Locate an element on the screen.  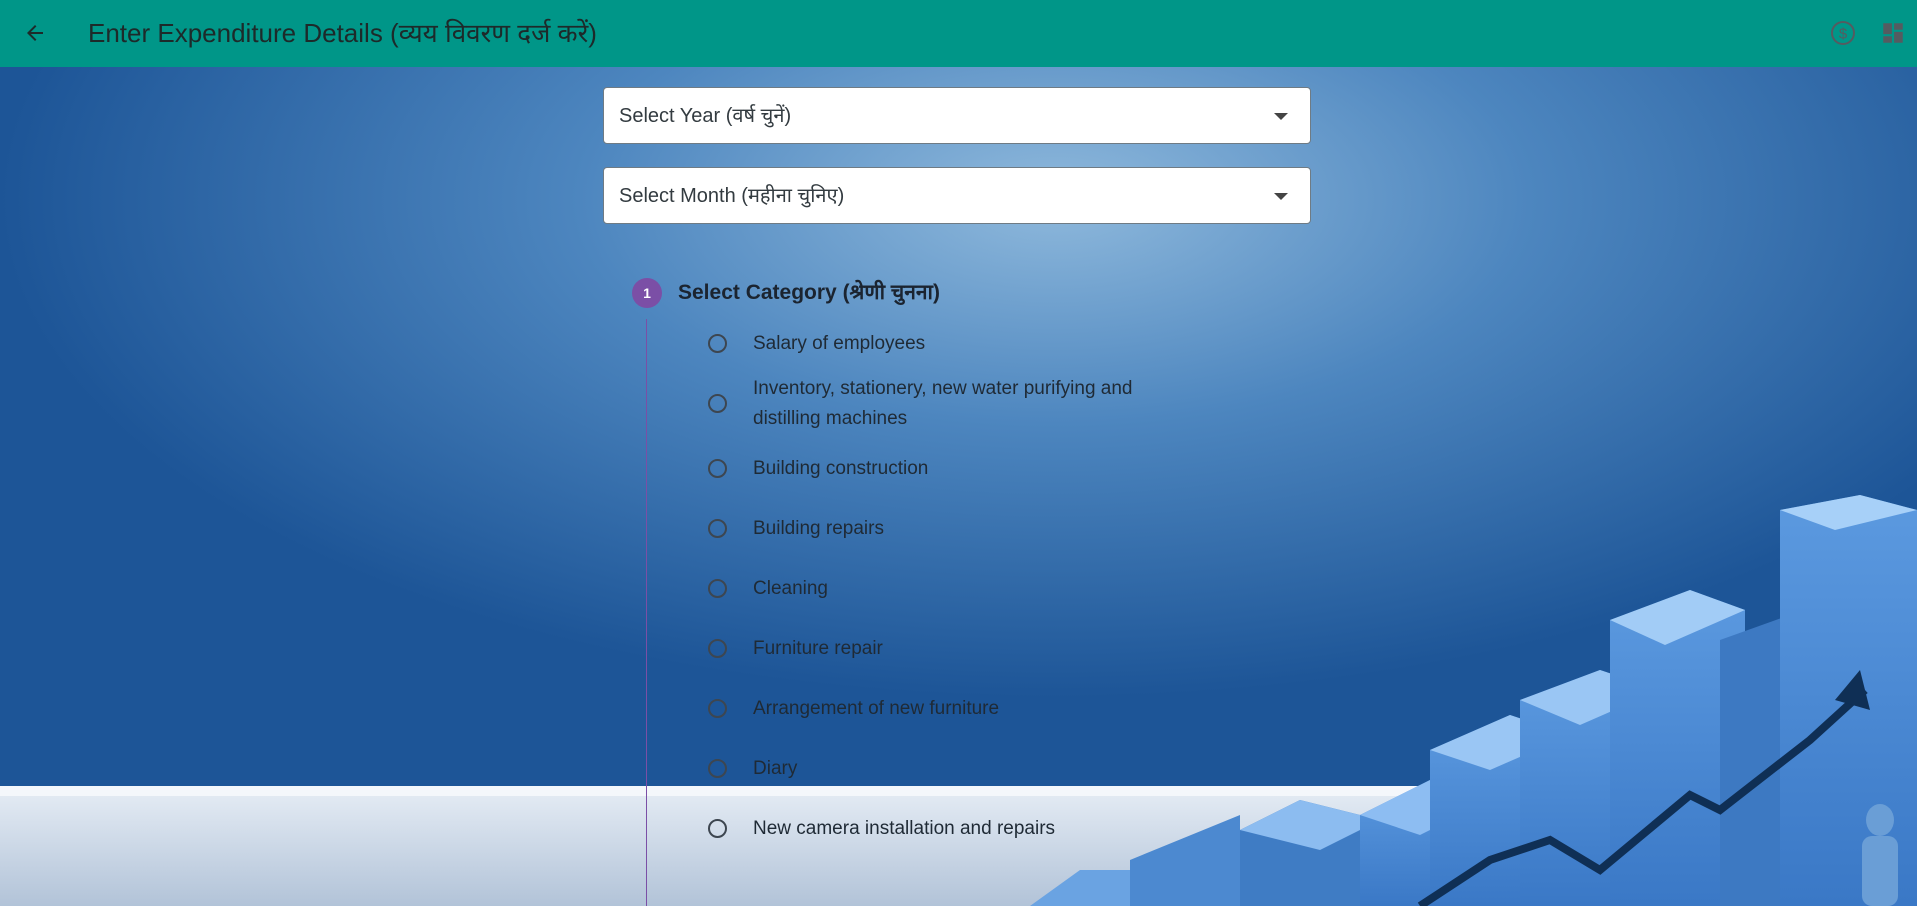
category-option-label: Salary of employees is located at coordinates (839, 343).